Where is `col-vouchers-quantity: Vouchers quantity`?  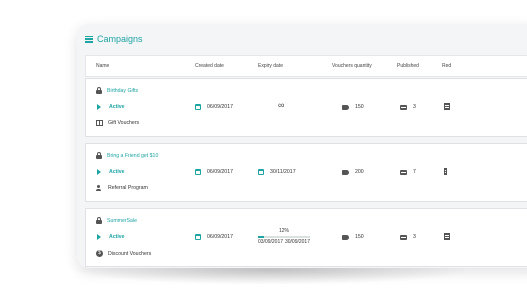
col-vouchers-quantity: Vouchers quantity is located at coordinates (352, 66).